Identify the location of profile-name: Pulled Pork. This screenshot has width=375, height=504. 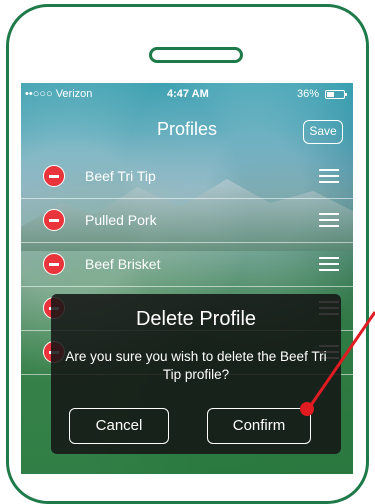
(121, 220).